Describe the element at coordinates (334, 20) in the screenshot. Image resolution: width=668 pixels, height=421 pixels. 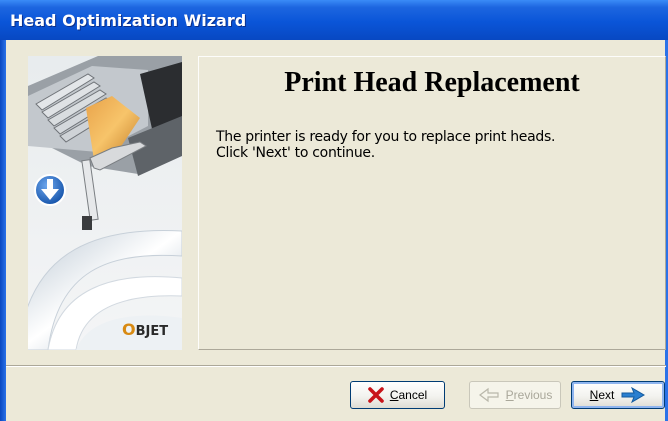
I see `title-bar: Head Optimization Wizard` at that location.